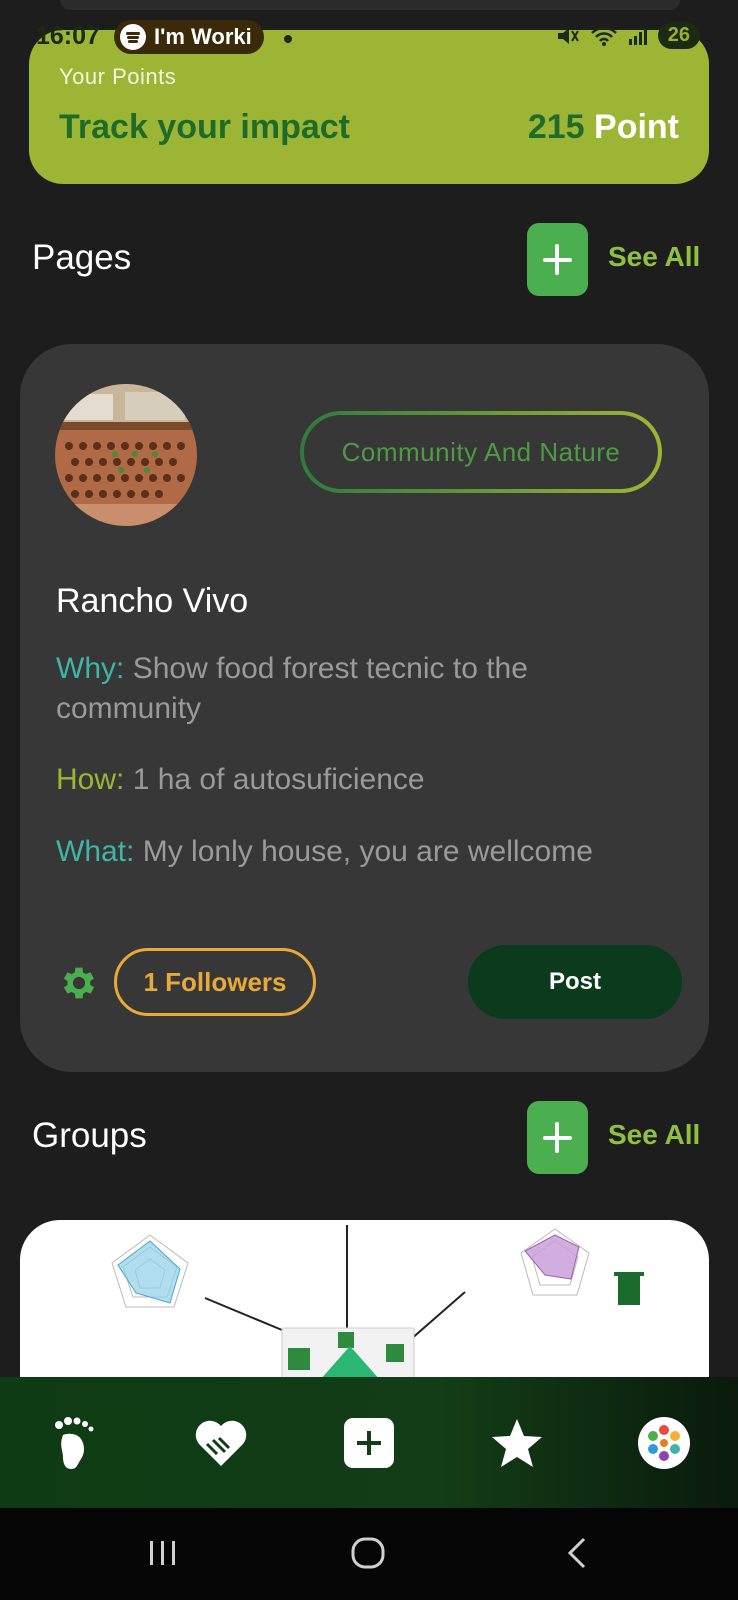 The height and width of the screenshot is (1600, 738). Describe the element at coordinates (82, 257) in the screenshot. I see `pages-title: Pages` at that location.